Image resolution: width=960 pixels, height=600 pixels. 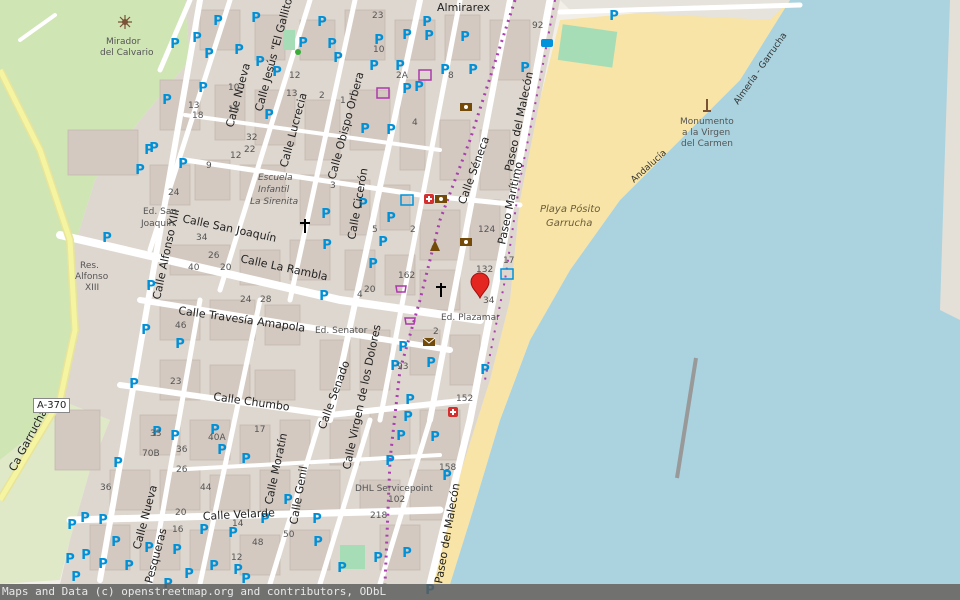 What do you see at coordinates (547, 43) in the screenshot?
I see `bus-icon` at bounding box center [547, 43].